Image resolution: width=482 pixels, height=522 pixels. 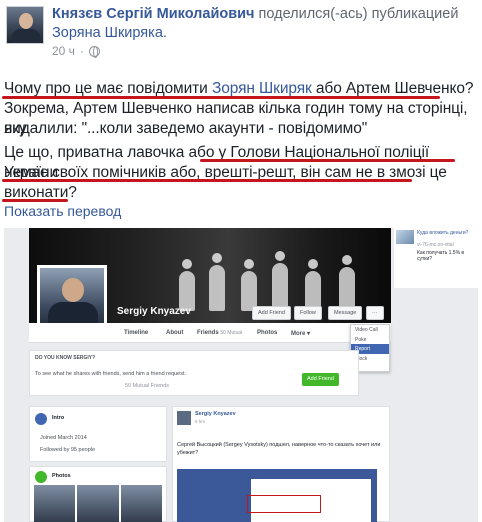 I want to click on menu-item-video-call: Video Call, so click(x=370, y=330).